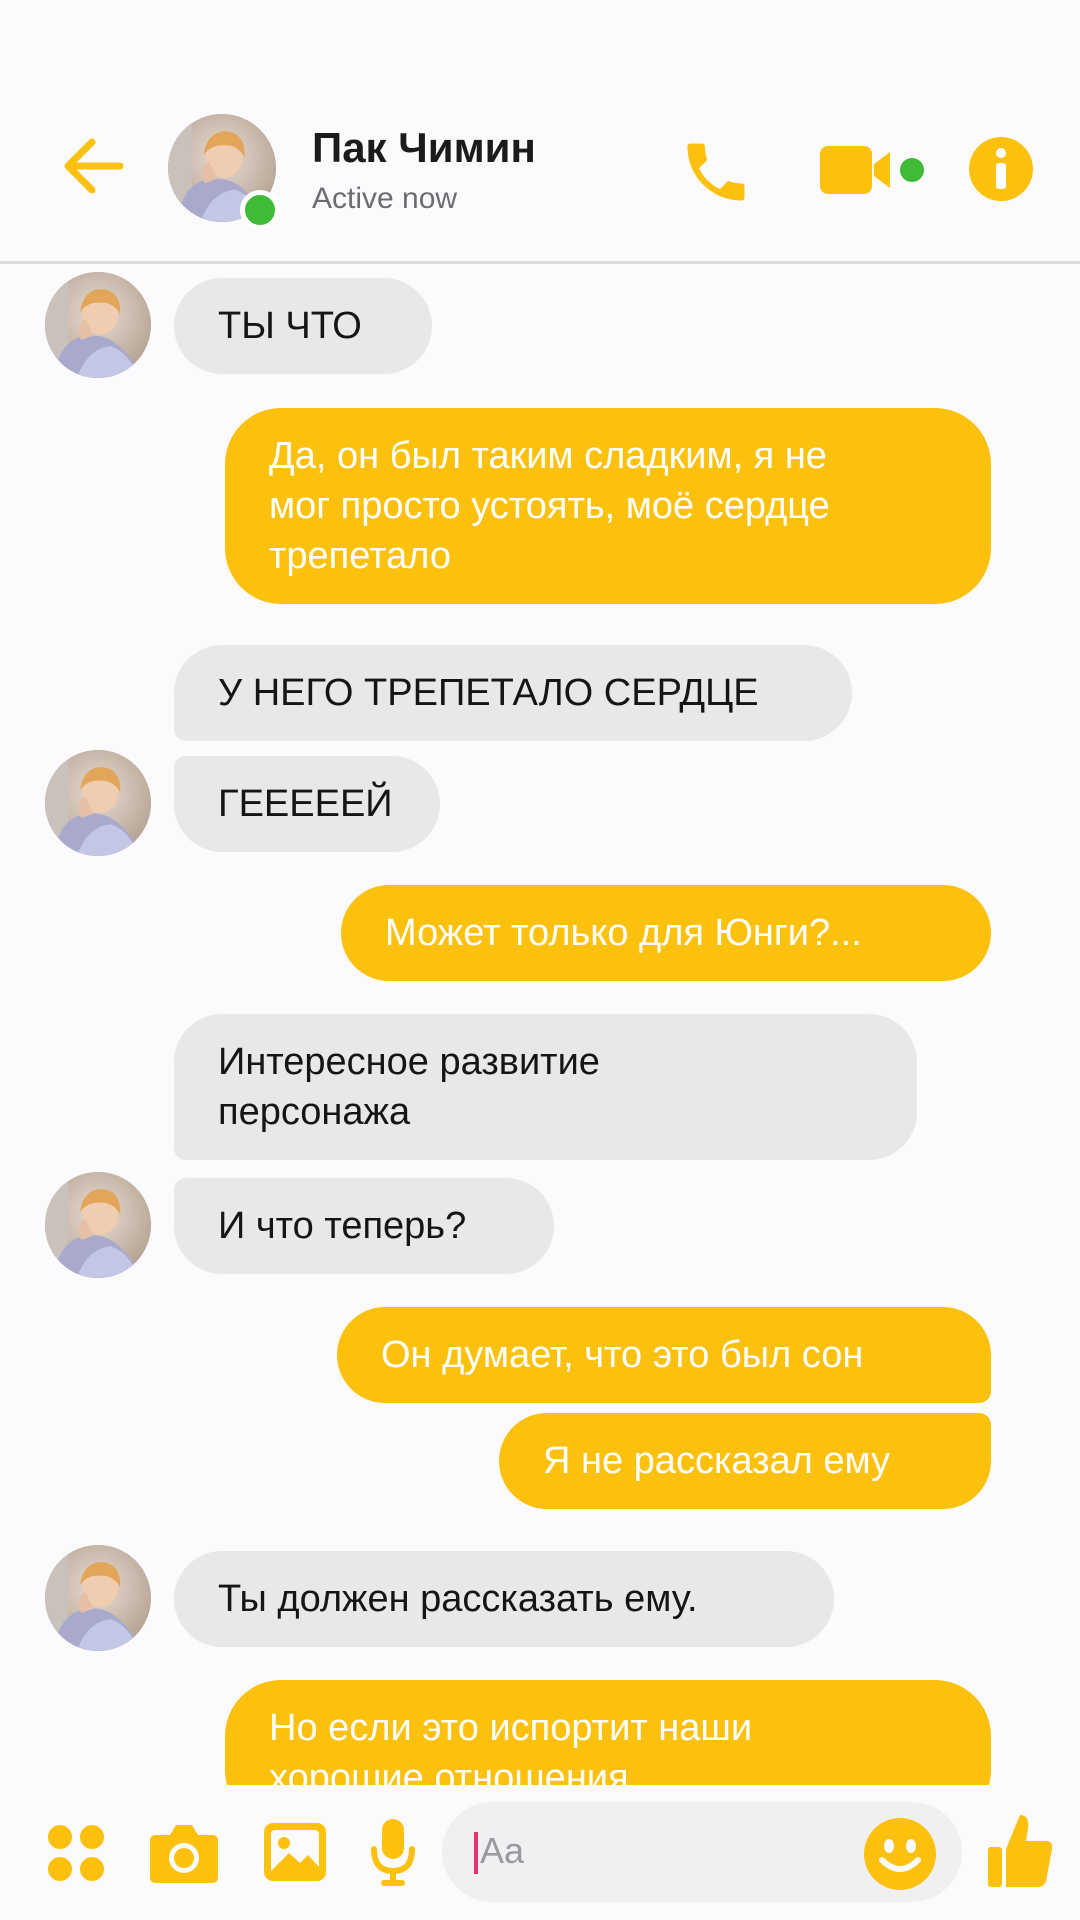  Describe the element at coordinates (502, 1850) in the screenshot. I see `message-input-placeholder: Aa` at that location.